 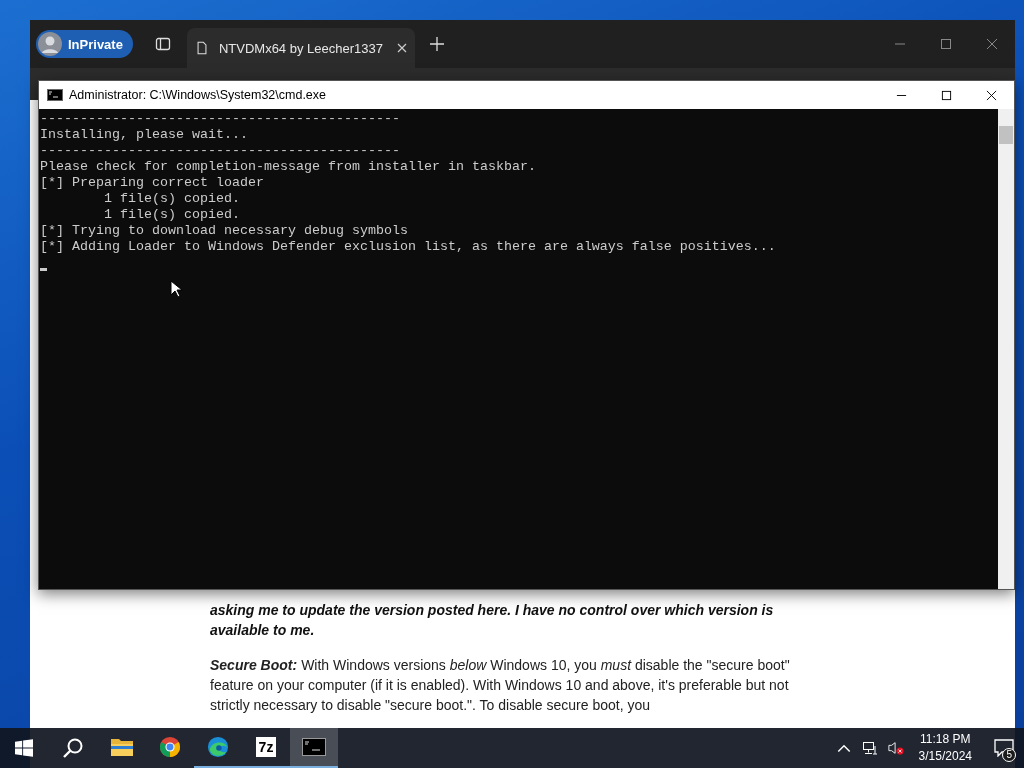 What do you see at coordinates (176, 289) in the screenshot?
I see `mouse-pointer-icon` at bounding box center [176, 289].